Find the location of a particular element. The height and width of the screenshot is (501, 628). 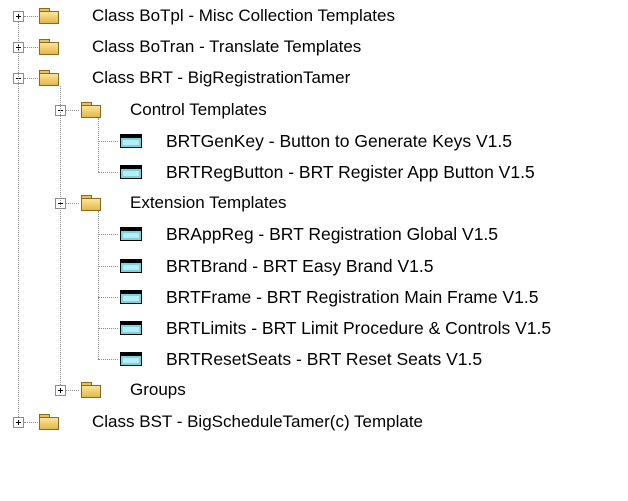

tree-node-label: Class BoTran - Translate Templates is located at coordinates (226, 47).